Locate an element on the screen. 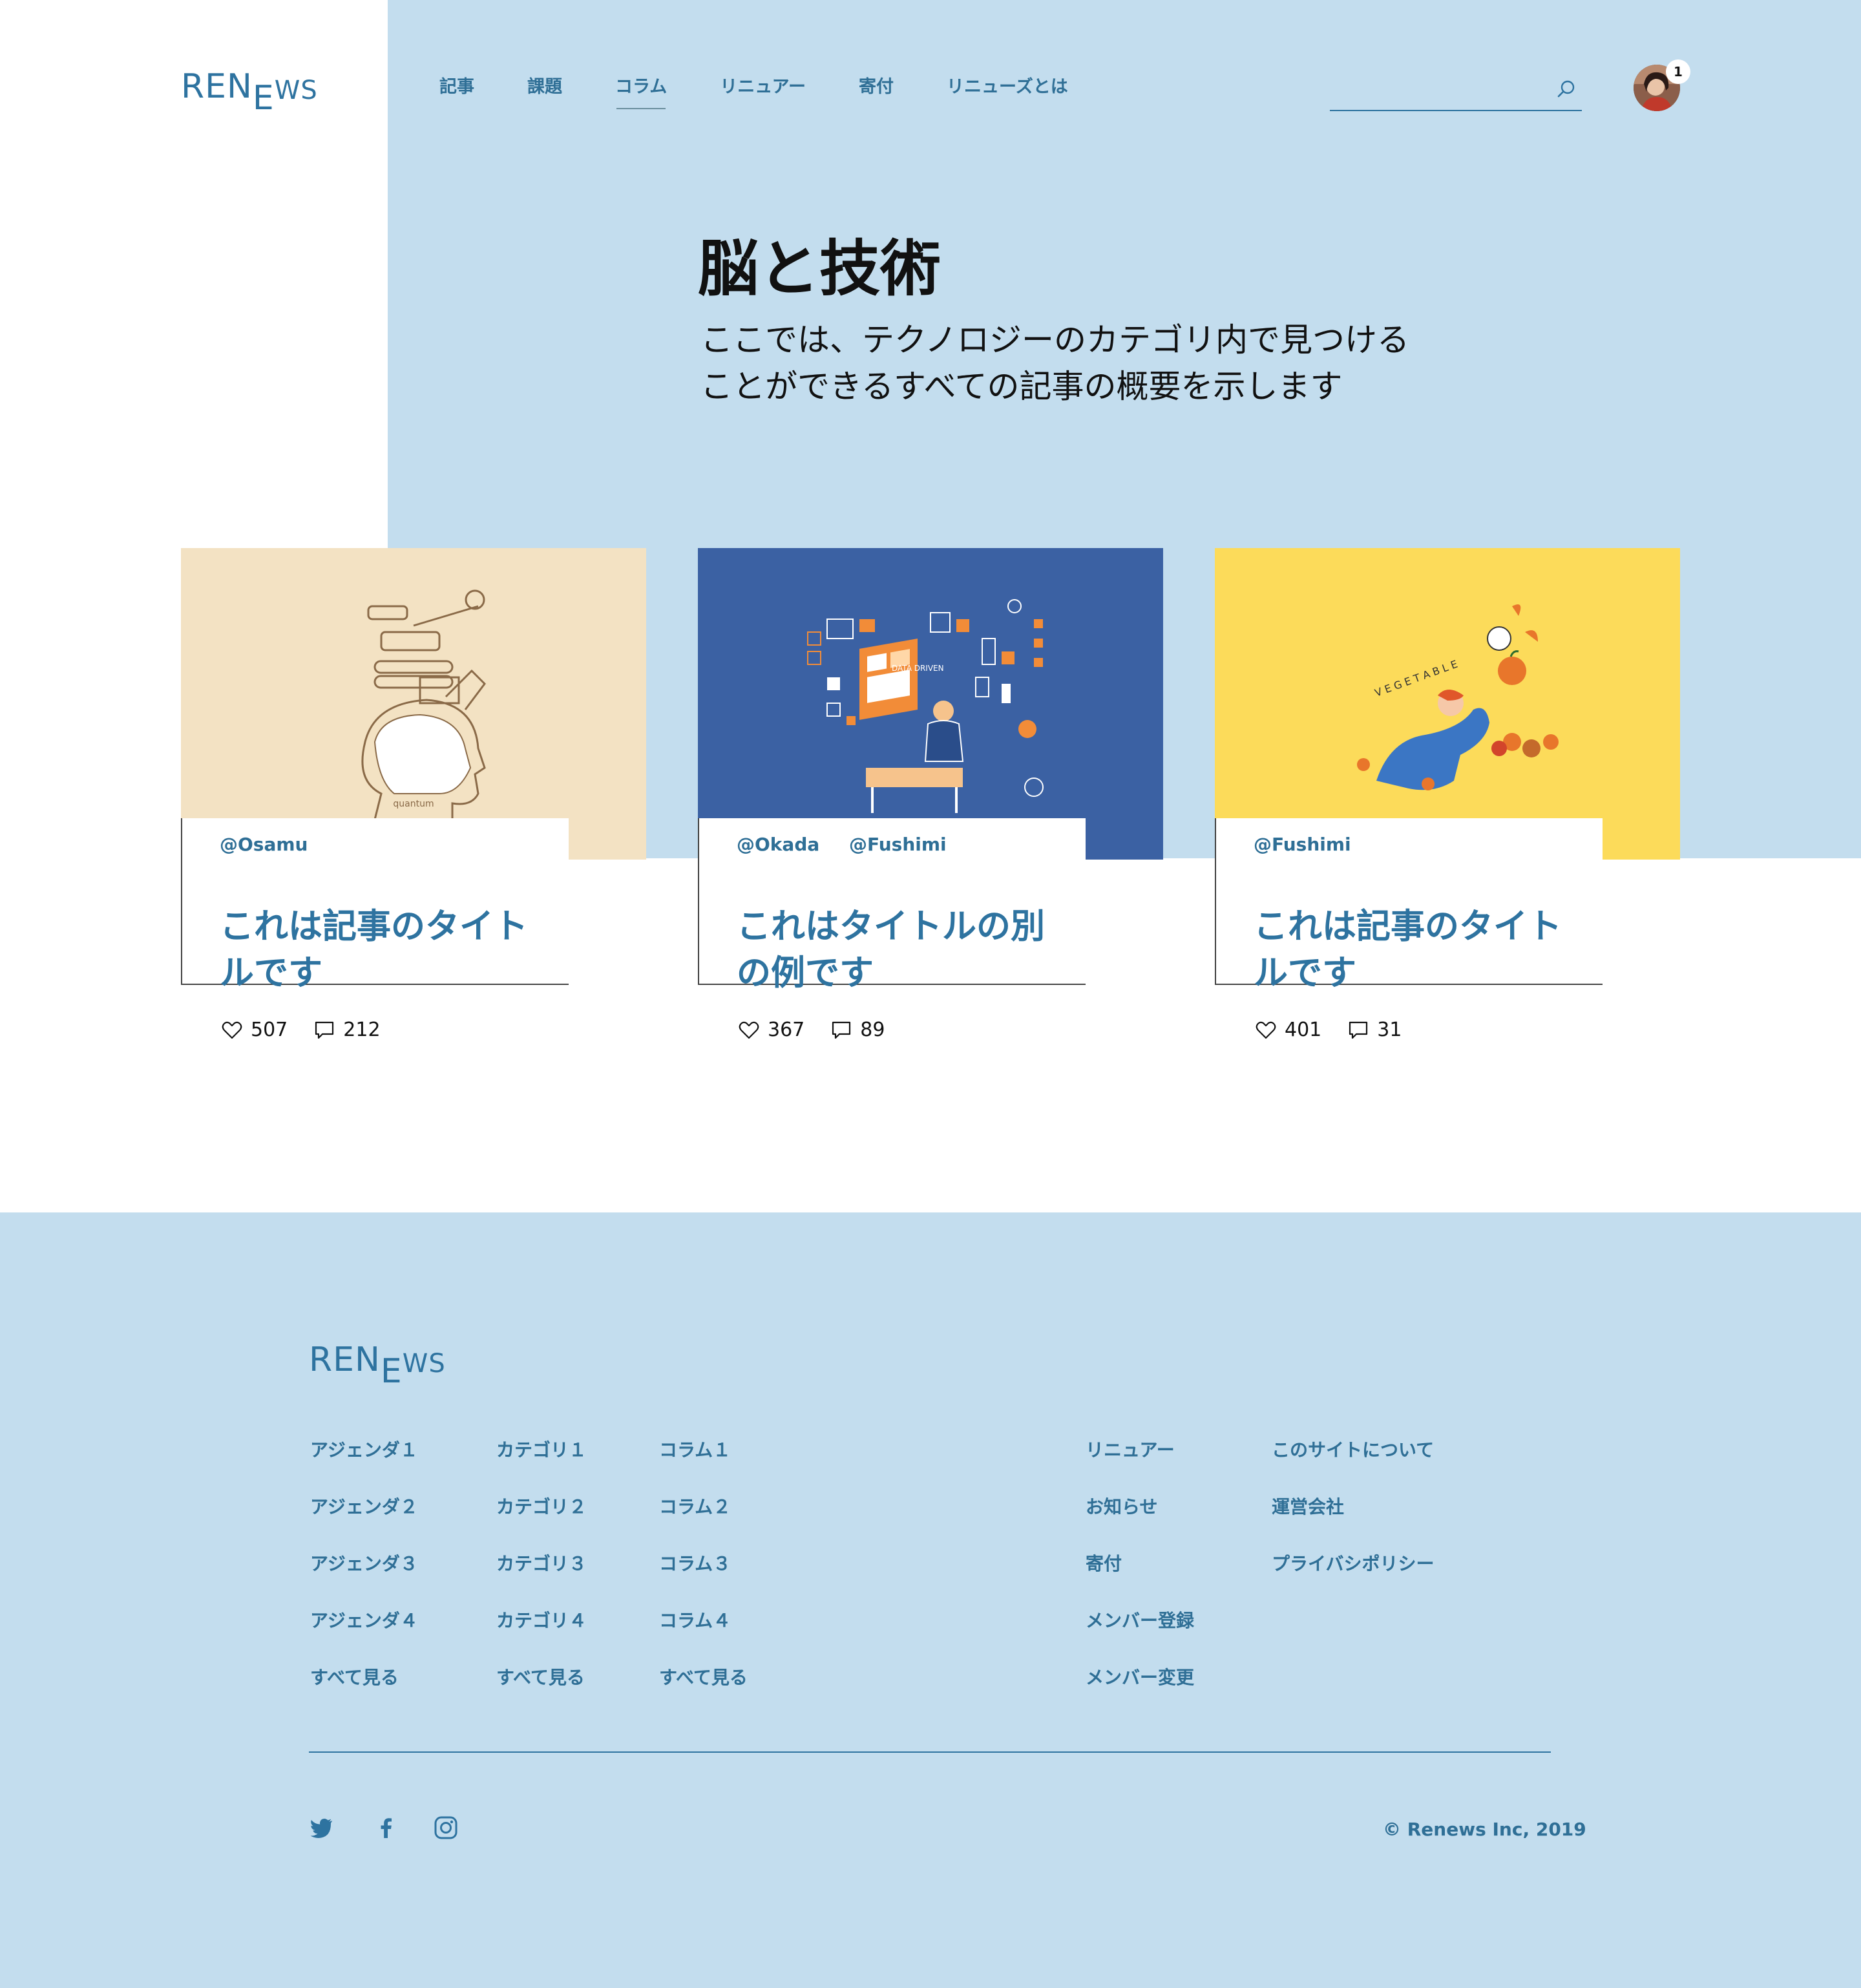 The height and width of the screenshot is (1988, 1861). instagram-icon is located at coordinates (446, 1828).